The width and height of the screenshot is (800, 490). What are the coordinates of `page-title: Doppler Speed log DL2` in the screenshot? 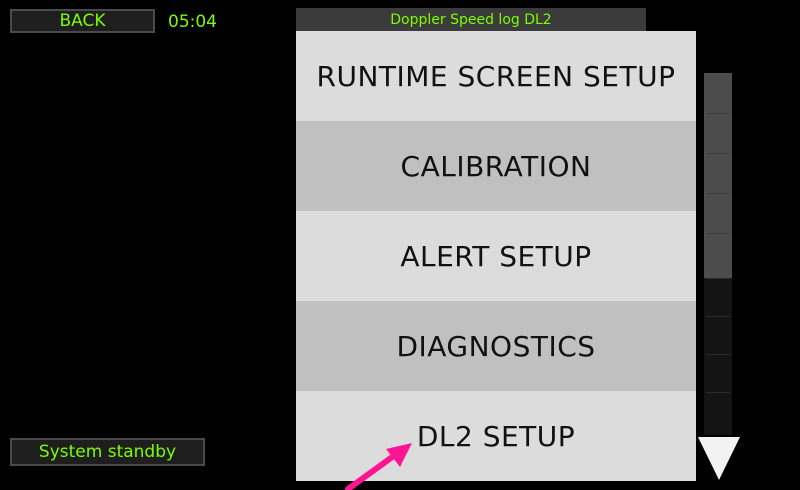 It's located at (471, 19).